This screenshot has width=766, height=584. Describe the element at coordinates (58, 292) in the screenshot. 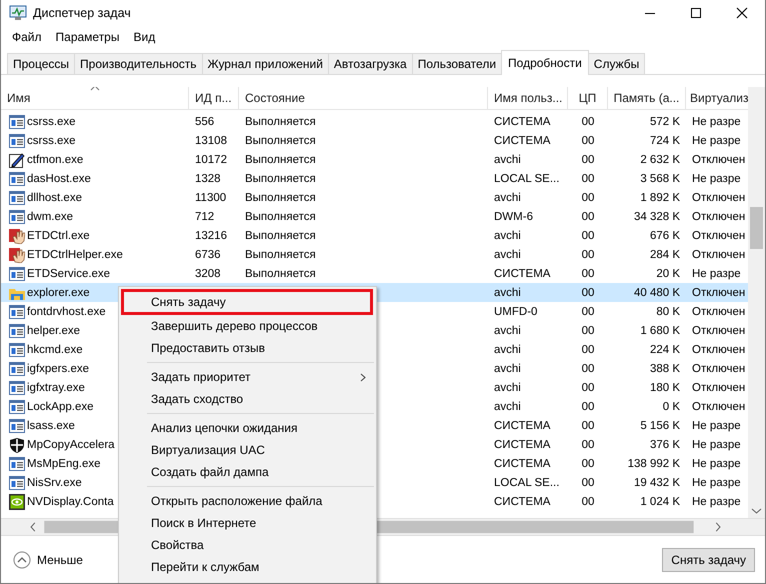

I see `process-name: explorer.exe` at that location.